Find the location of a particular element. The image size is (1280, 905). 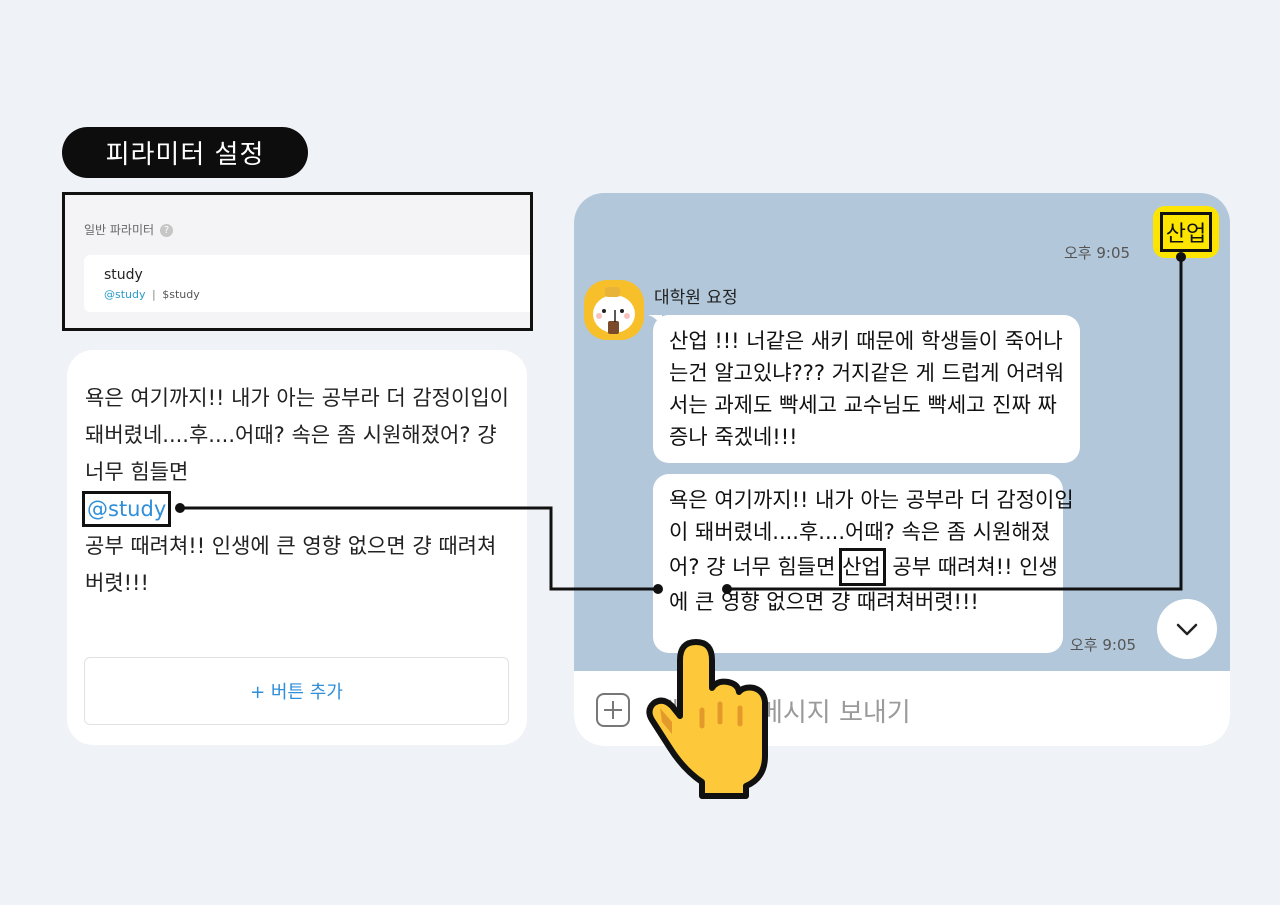

parameter-sub: @study | $study is located at coordinates (152, 294).